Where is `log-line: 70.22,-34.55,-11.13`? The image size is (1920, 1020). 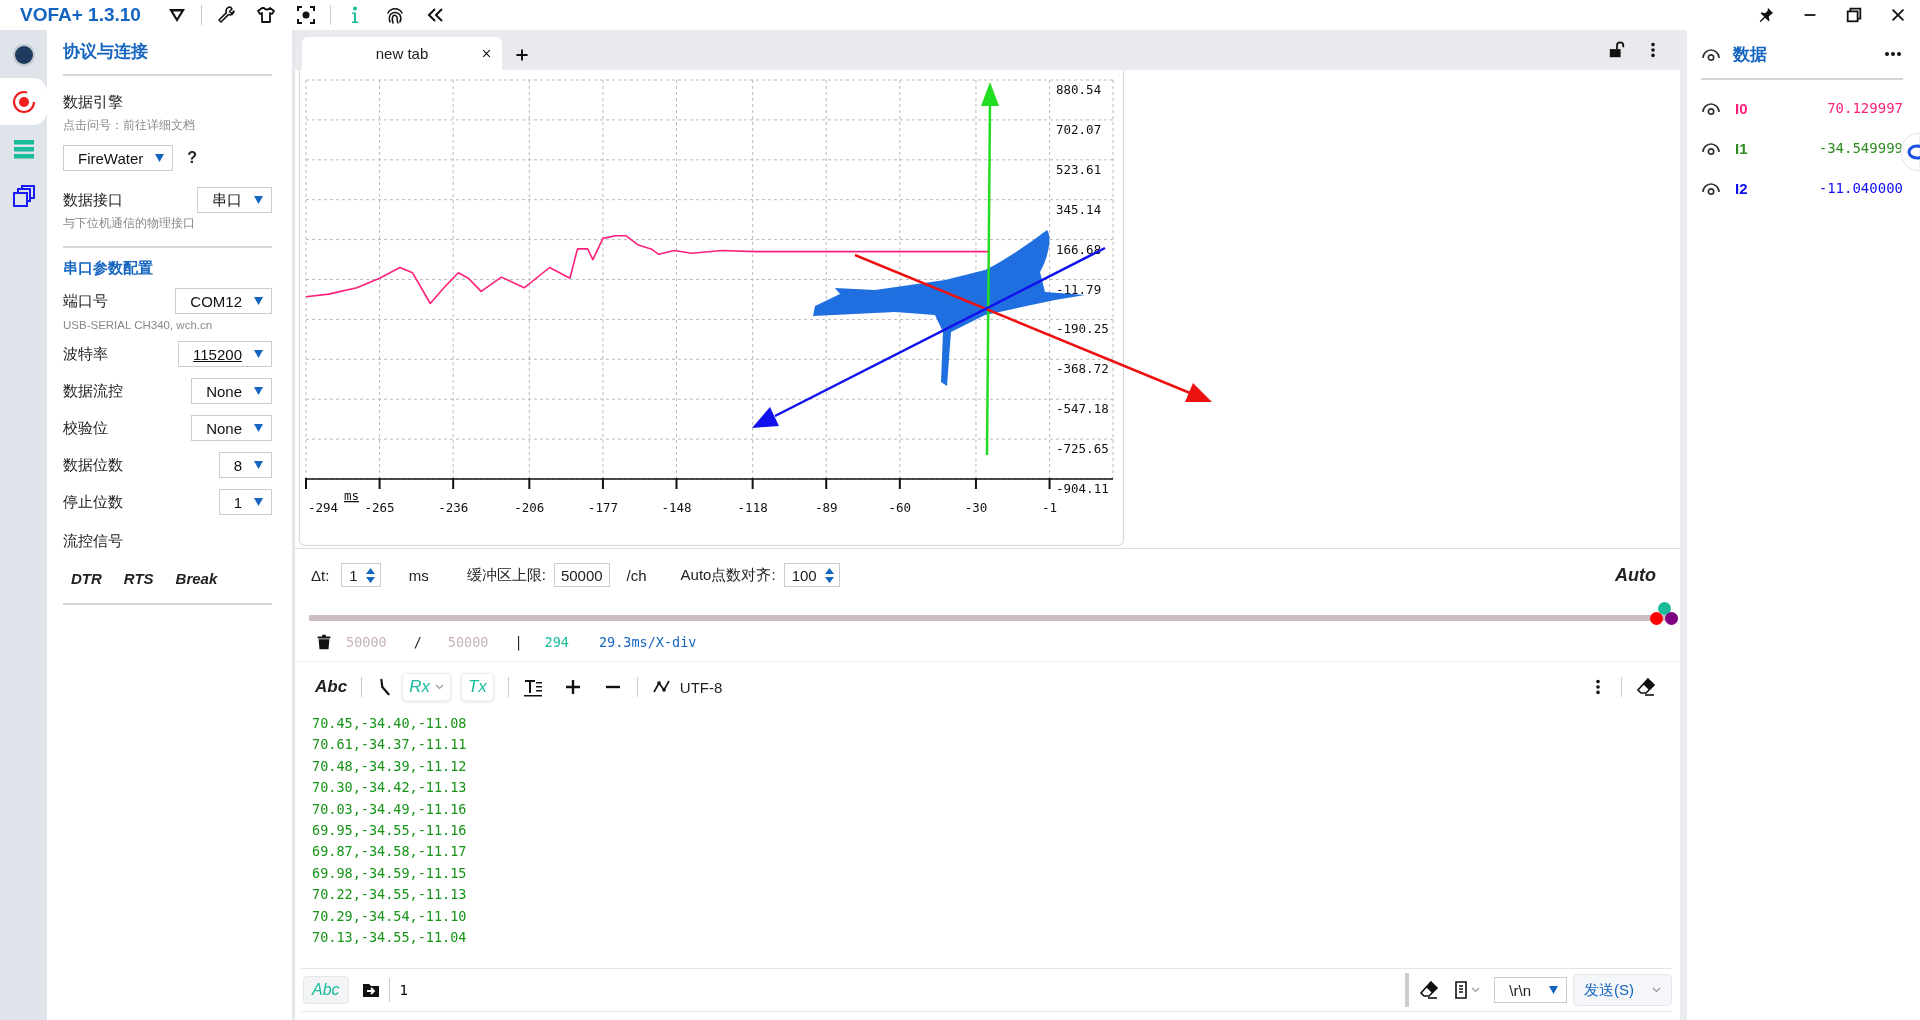 log-line: 70.22,-34.55,-11.13 is located at coordinates (390, 895).